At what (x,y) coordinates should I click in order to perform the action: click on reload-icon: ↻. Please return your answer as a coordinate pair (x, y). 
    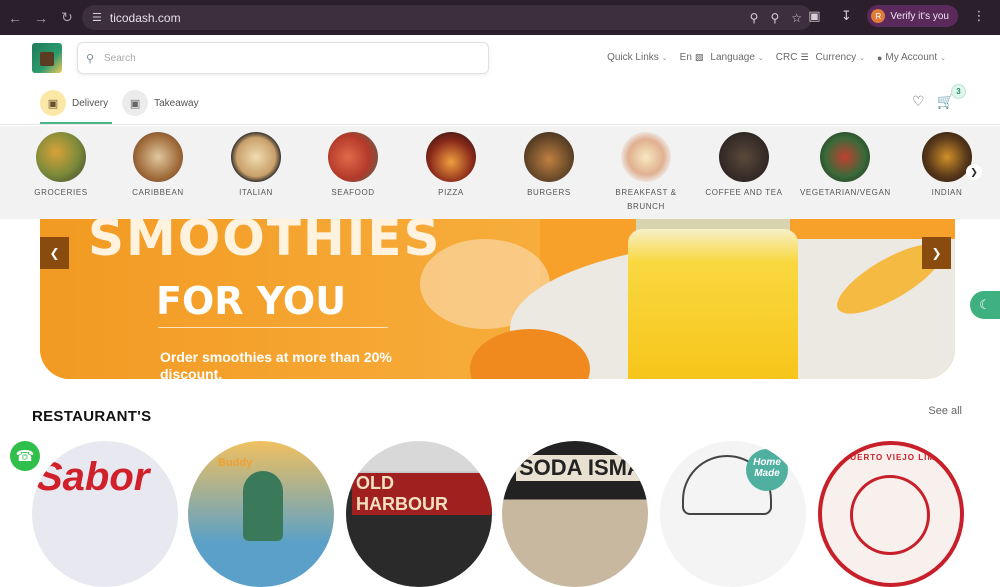
    Looking at the image, I should click on (67, 18).